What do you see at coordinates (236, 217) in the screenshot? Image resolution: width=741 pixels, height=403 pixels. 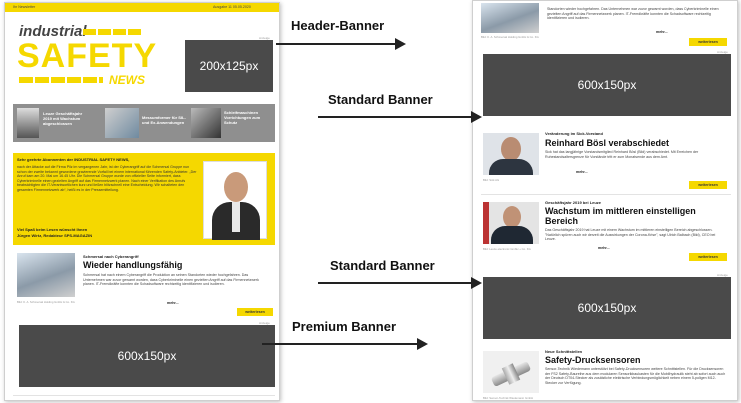 I see `editor-portrait-shirt` at bounding box center [236, 217].